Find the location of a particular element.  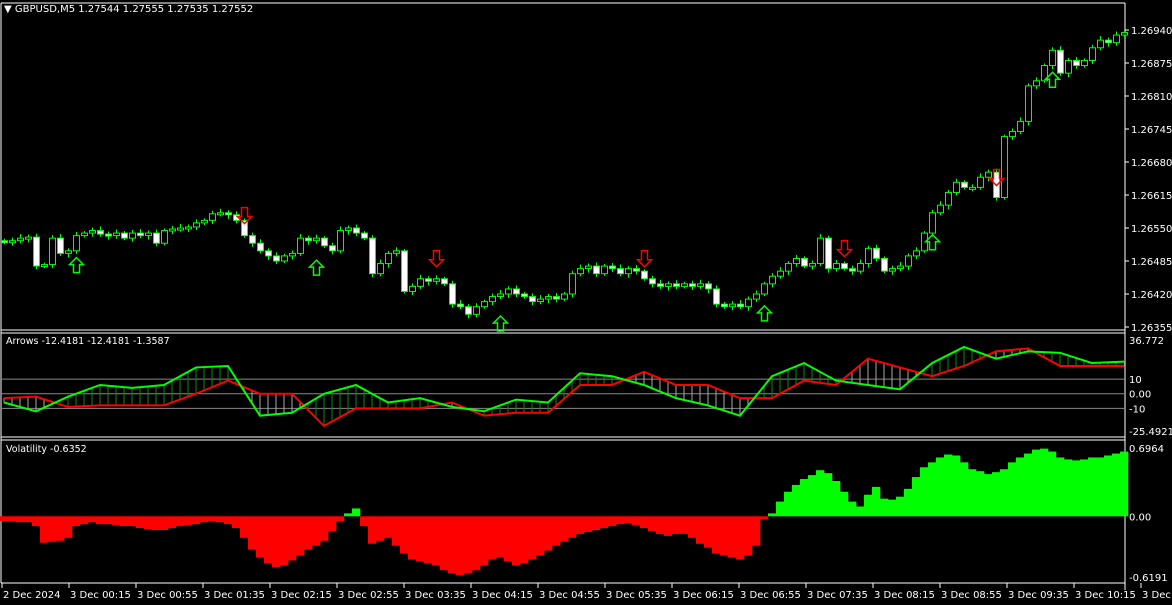

indicator-axis-label: 36.772 is located at coordinates (1146, 341).